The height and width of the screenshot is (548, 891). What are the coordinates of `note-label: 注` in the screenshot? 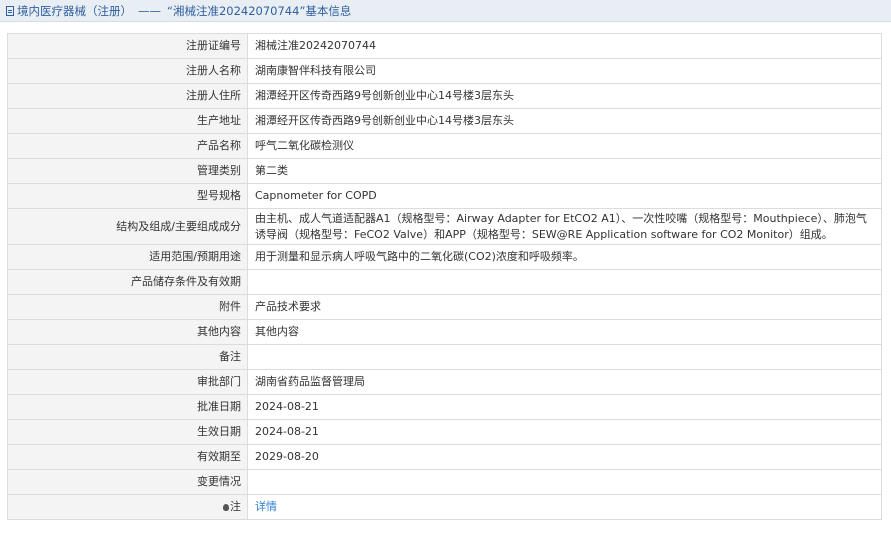 It's located at (235, 506).